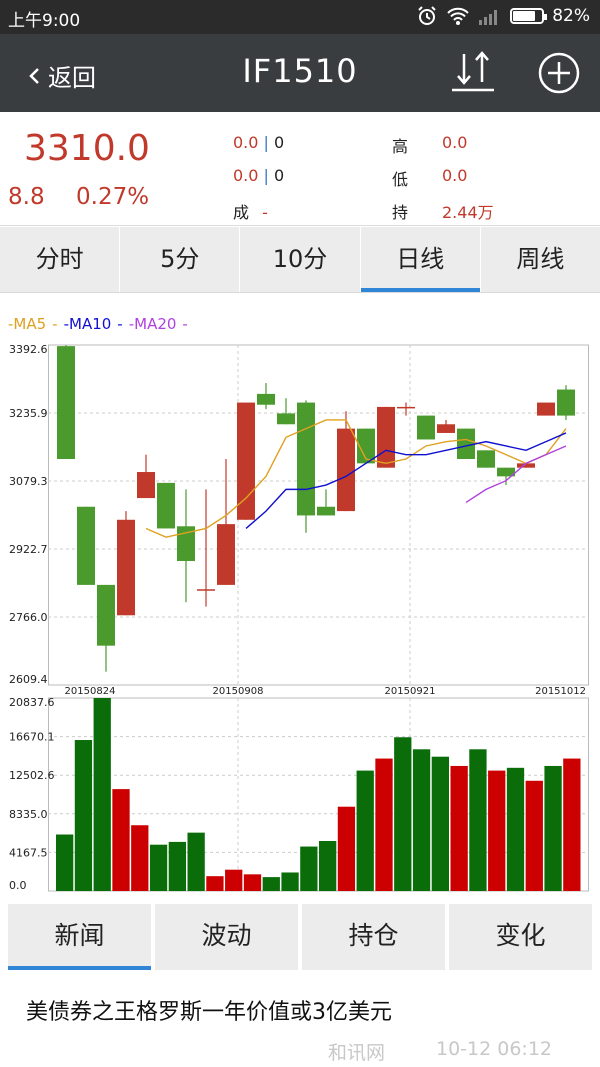 This screenshot has width=600, height=1067. Describe the element at coordinates (468, 212) in the screenshot. I see `open-interest-value: 2.44万` at that location.